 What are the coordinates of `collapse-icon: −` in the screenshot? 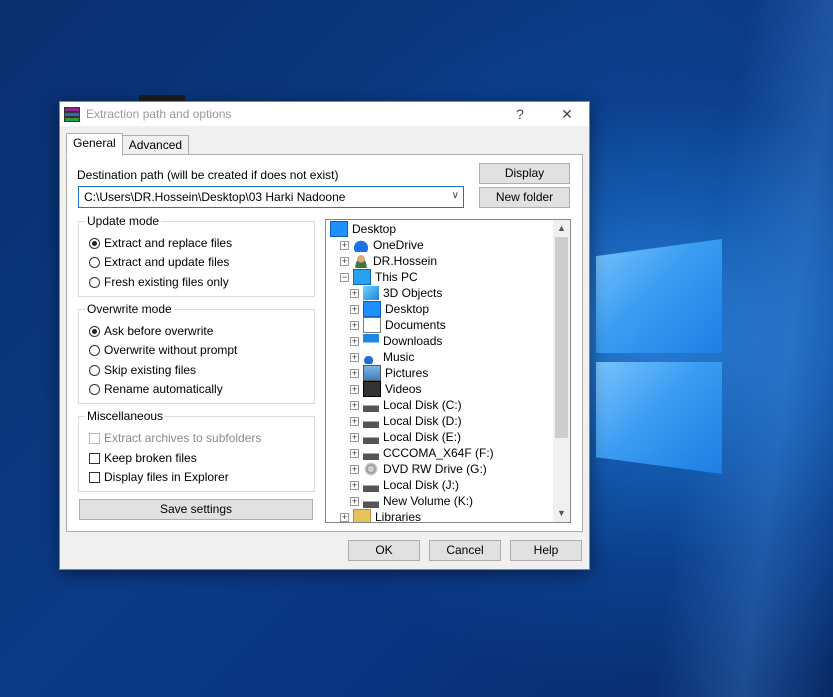 It's located at (344, 277).